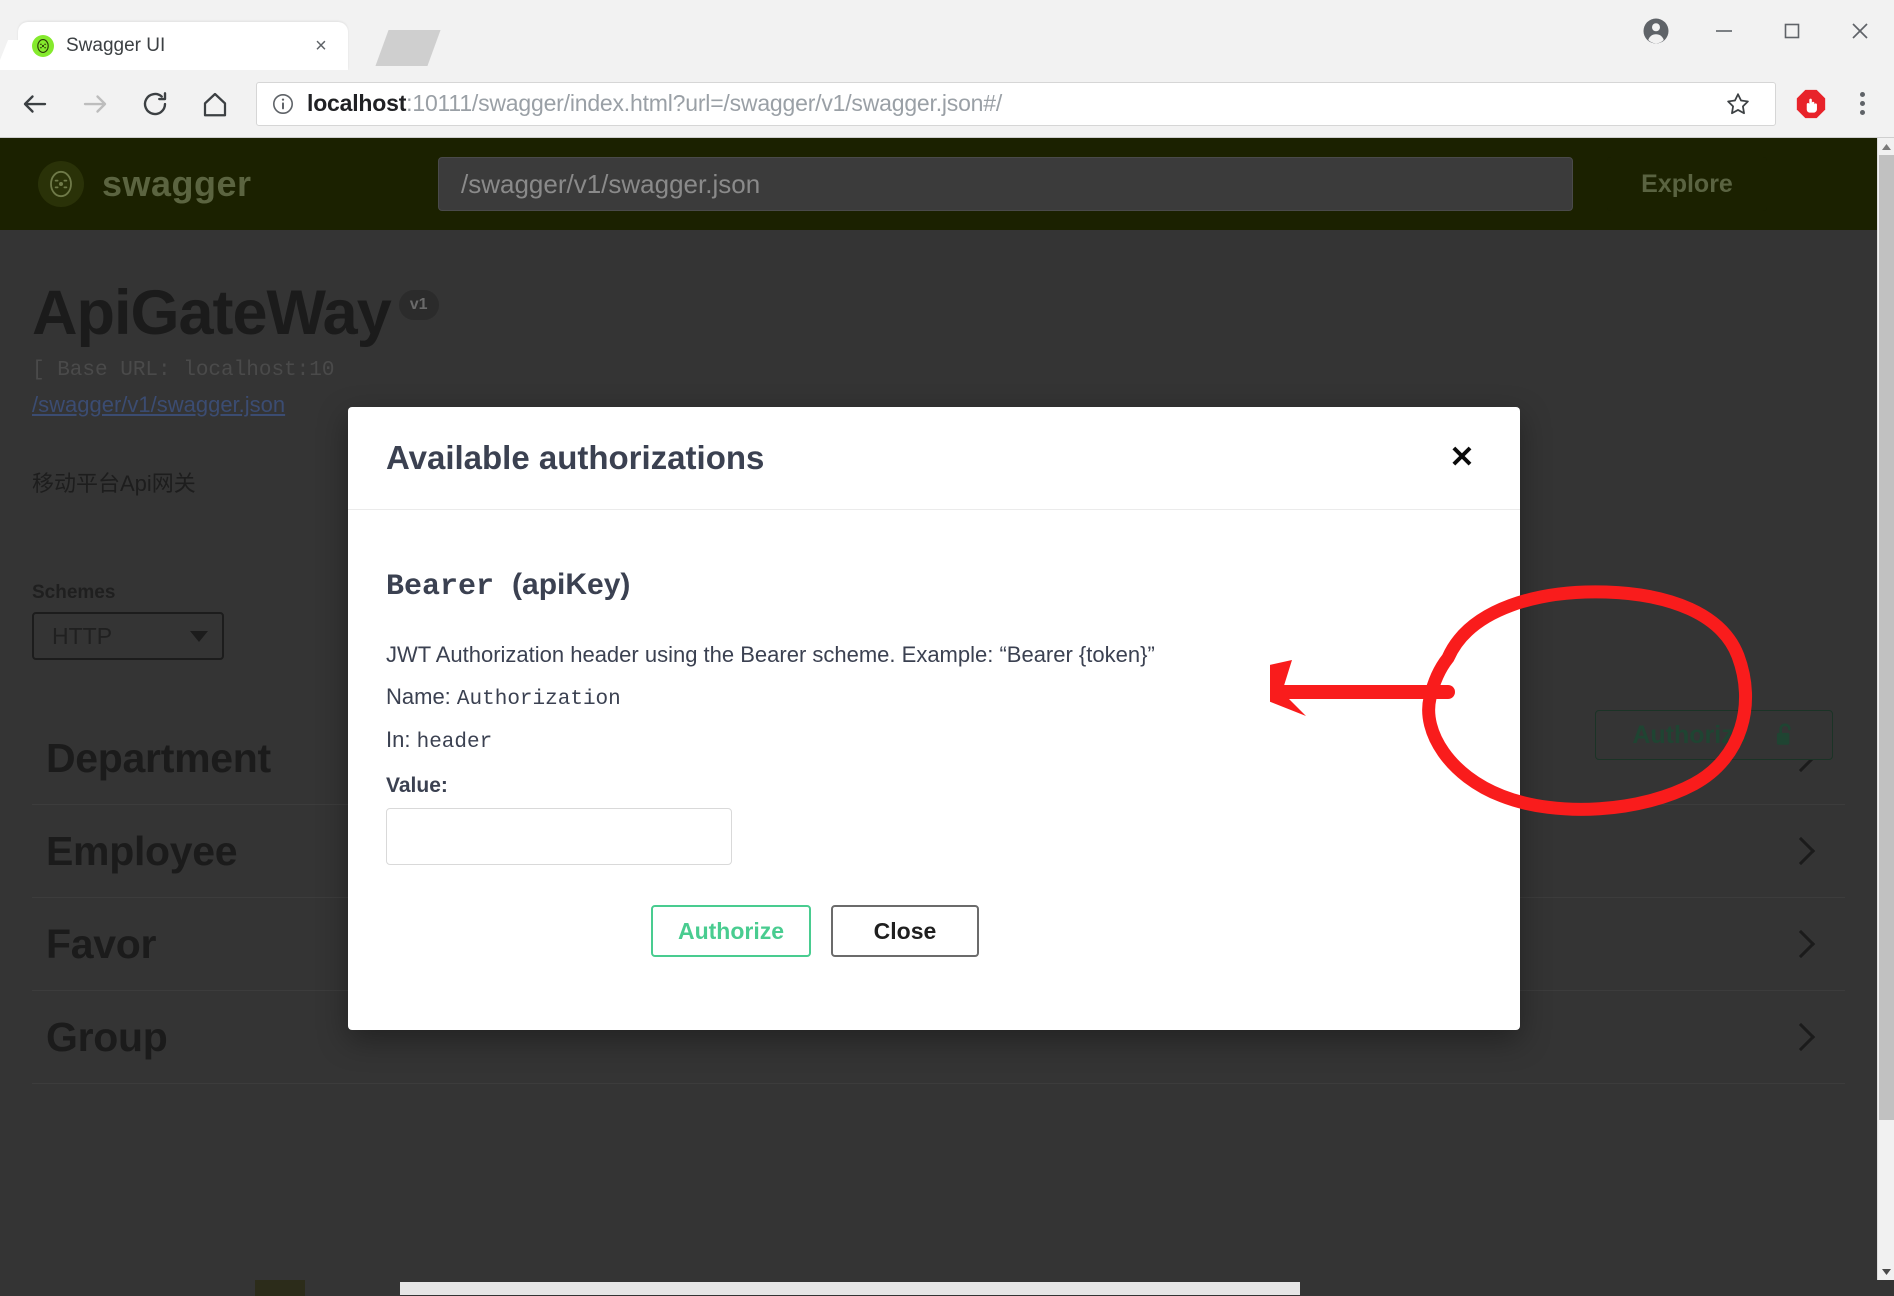  Describe the element at coordinates (905, 931) in the screenshot. I see `modal-close-button: Close` at that location.